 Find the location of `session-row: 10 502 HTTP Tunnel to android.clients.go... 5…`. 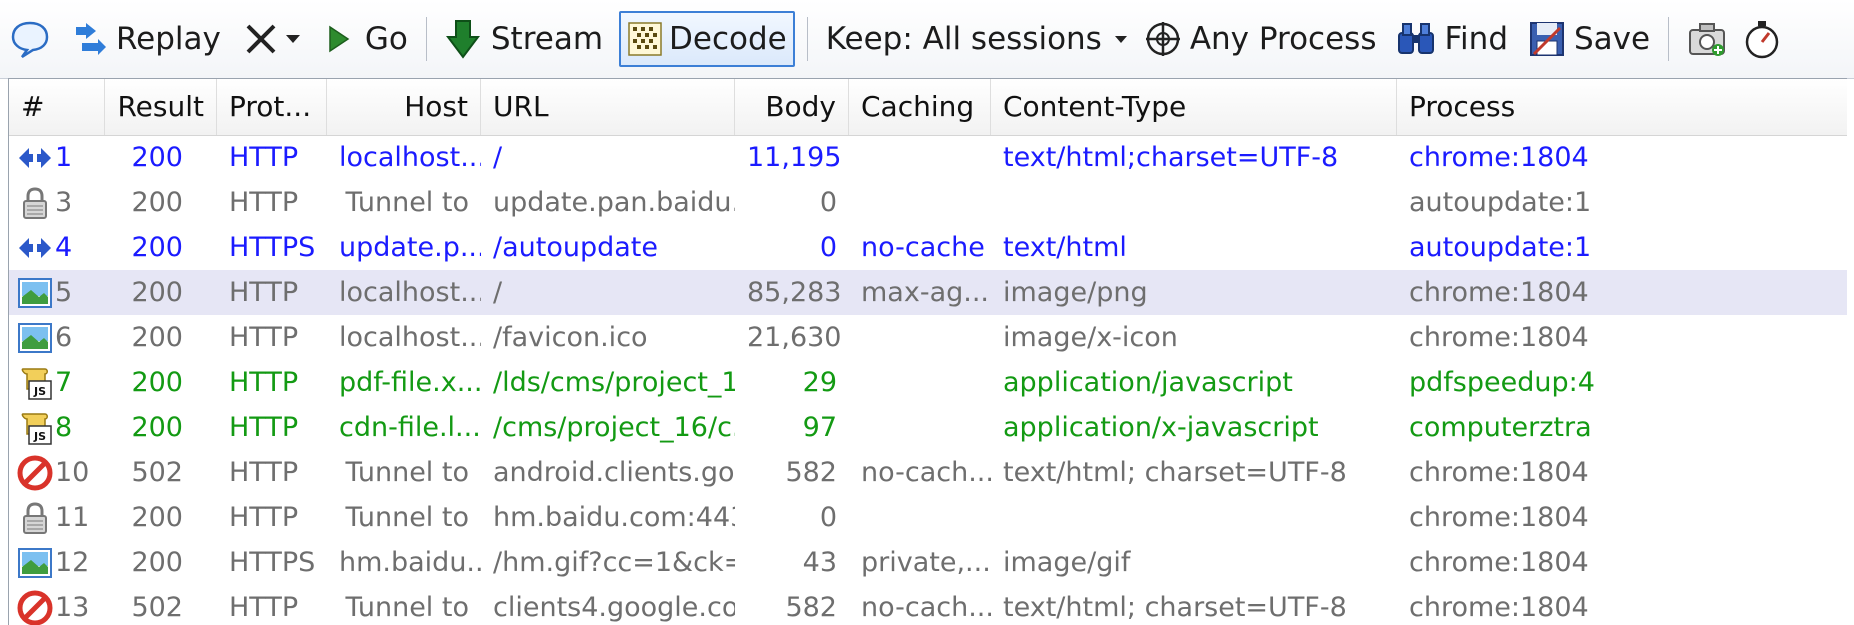

session-row: 10 502 HTTP Tunnel to android.clients.go... 5… is located at coordinates (928, 472).